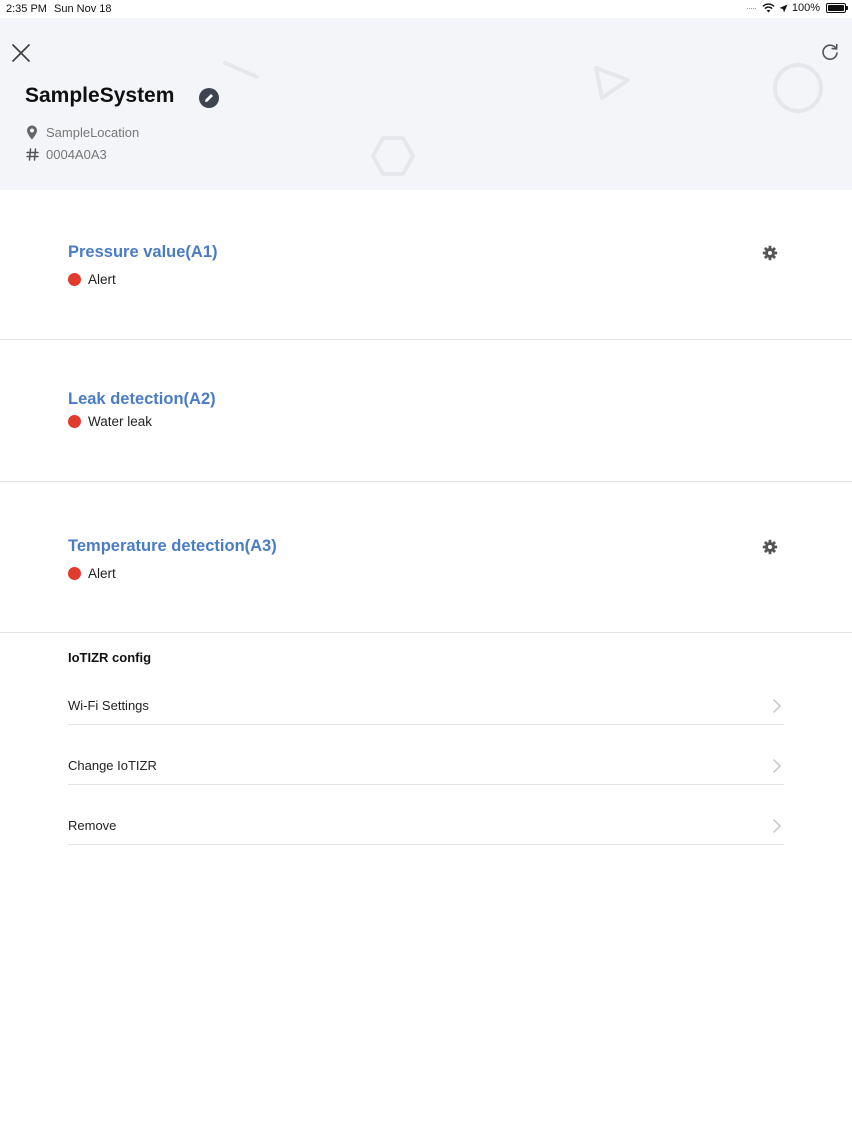 Image resolution: width=852 pixels, height=1136 pixels. What do you see at coordinates (612, 83) in the screenshot?
I see `decorative-triangle-shape` at bounding box center [612, 83].